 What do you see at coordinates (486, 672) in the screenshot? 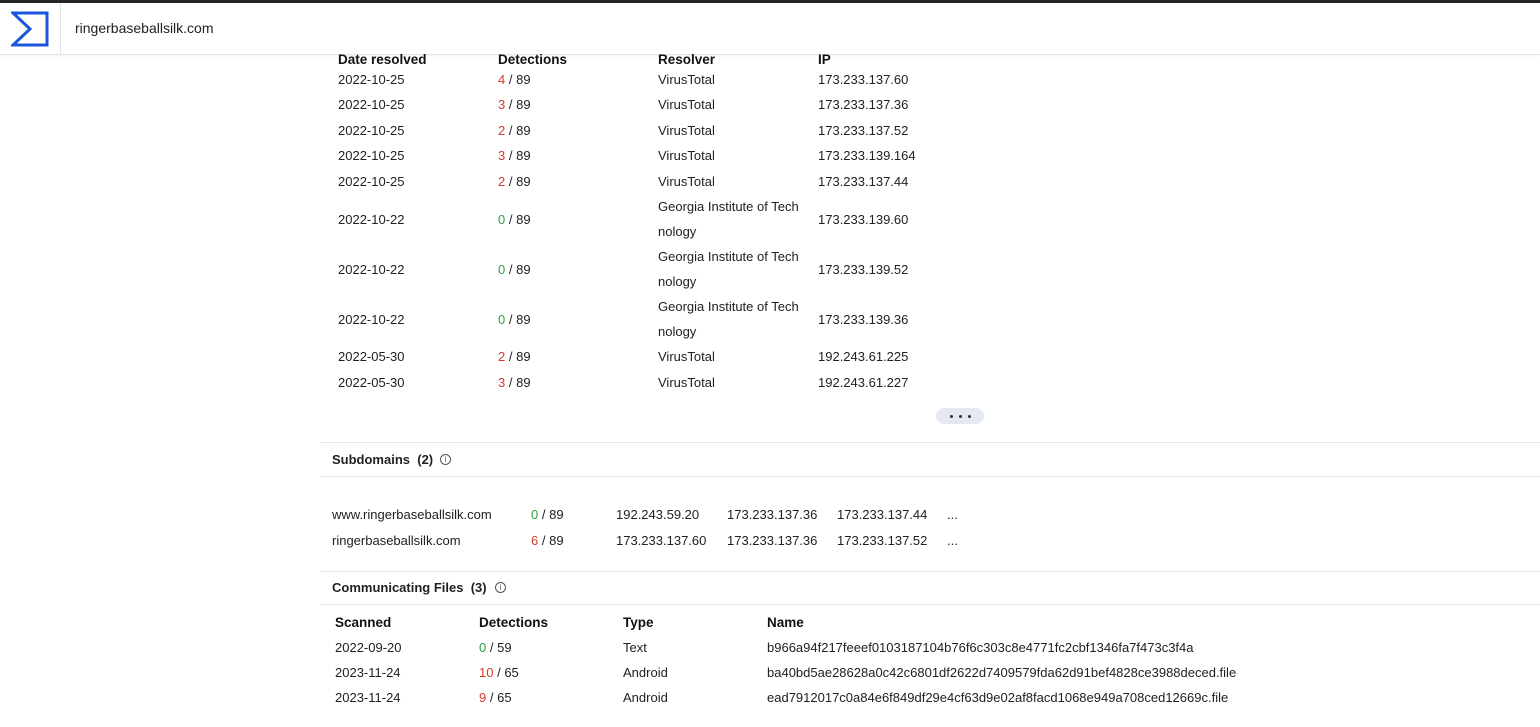
I see `detection-count: 10` at bounding box center [486, 672].